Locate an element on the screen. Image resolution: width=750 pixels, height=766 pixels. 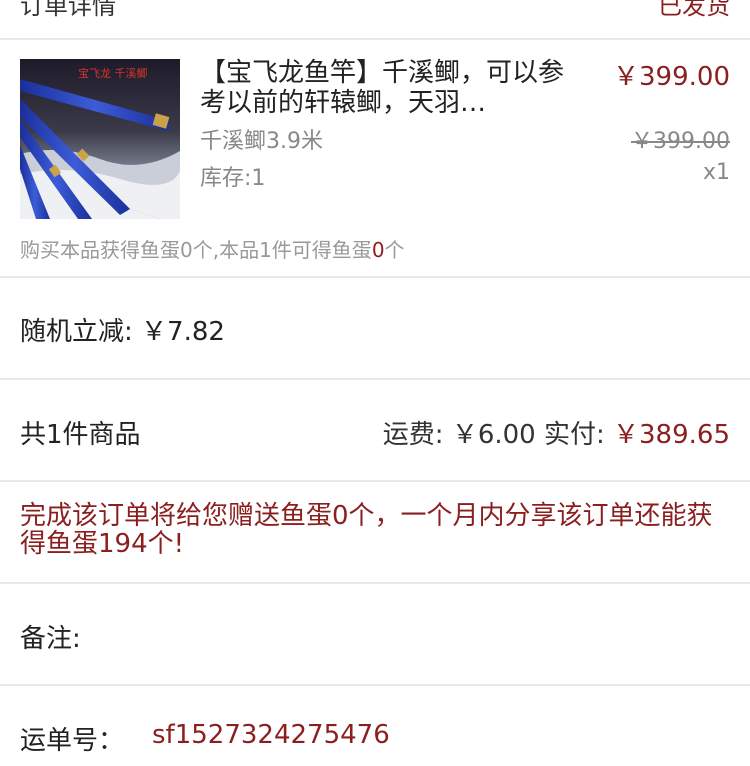
reward-promo-text: 完成该订单将给您赠送鱼蛋0个，一个月内分享该订单还能获得鱼蛋194个! is located at coordinates (366, 530).